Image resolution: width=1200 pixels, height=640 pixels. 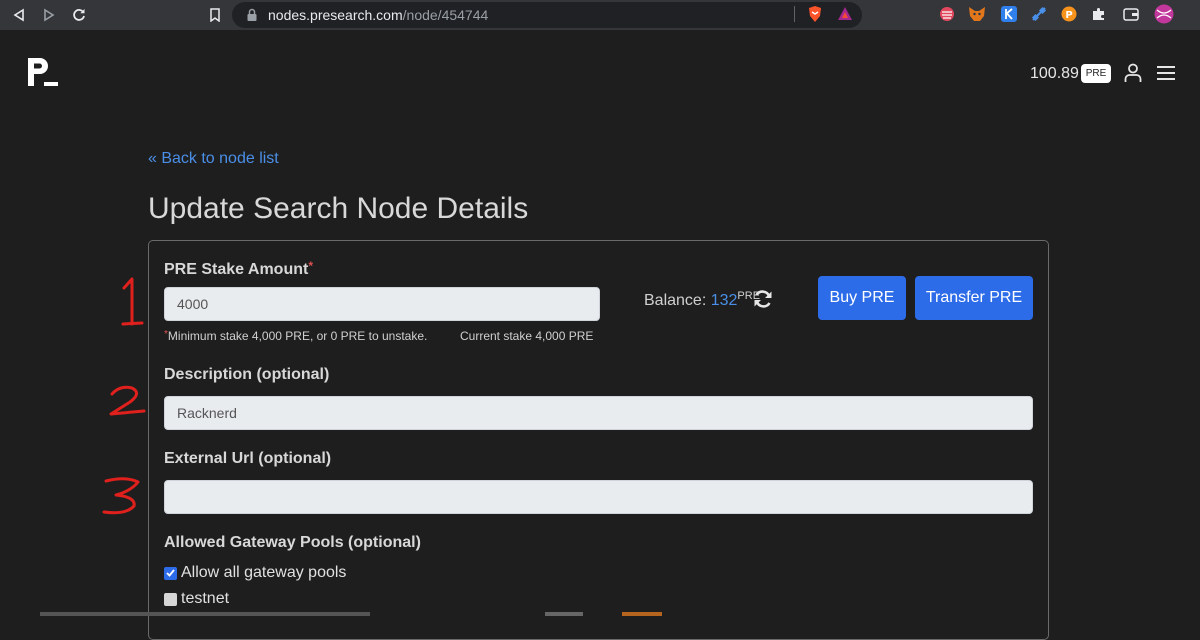 I want to click on allow-all-gateway-pools-option: Allow all gateway pools, so click(x=255, y=573).